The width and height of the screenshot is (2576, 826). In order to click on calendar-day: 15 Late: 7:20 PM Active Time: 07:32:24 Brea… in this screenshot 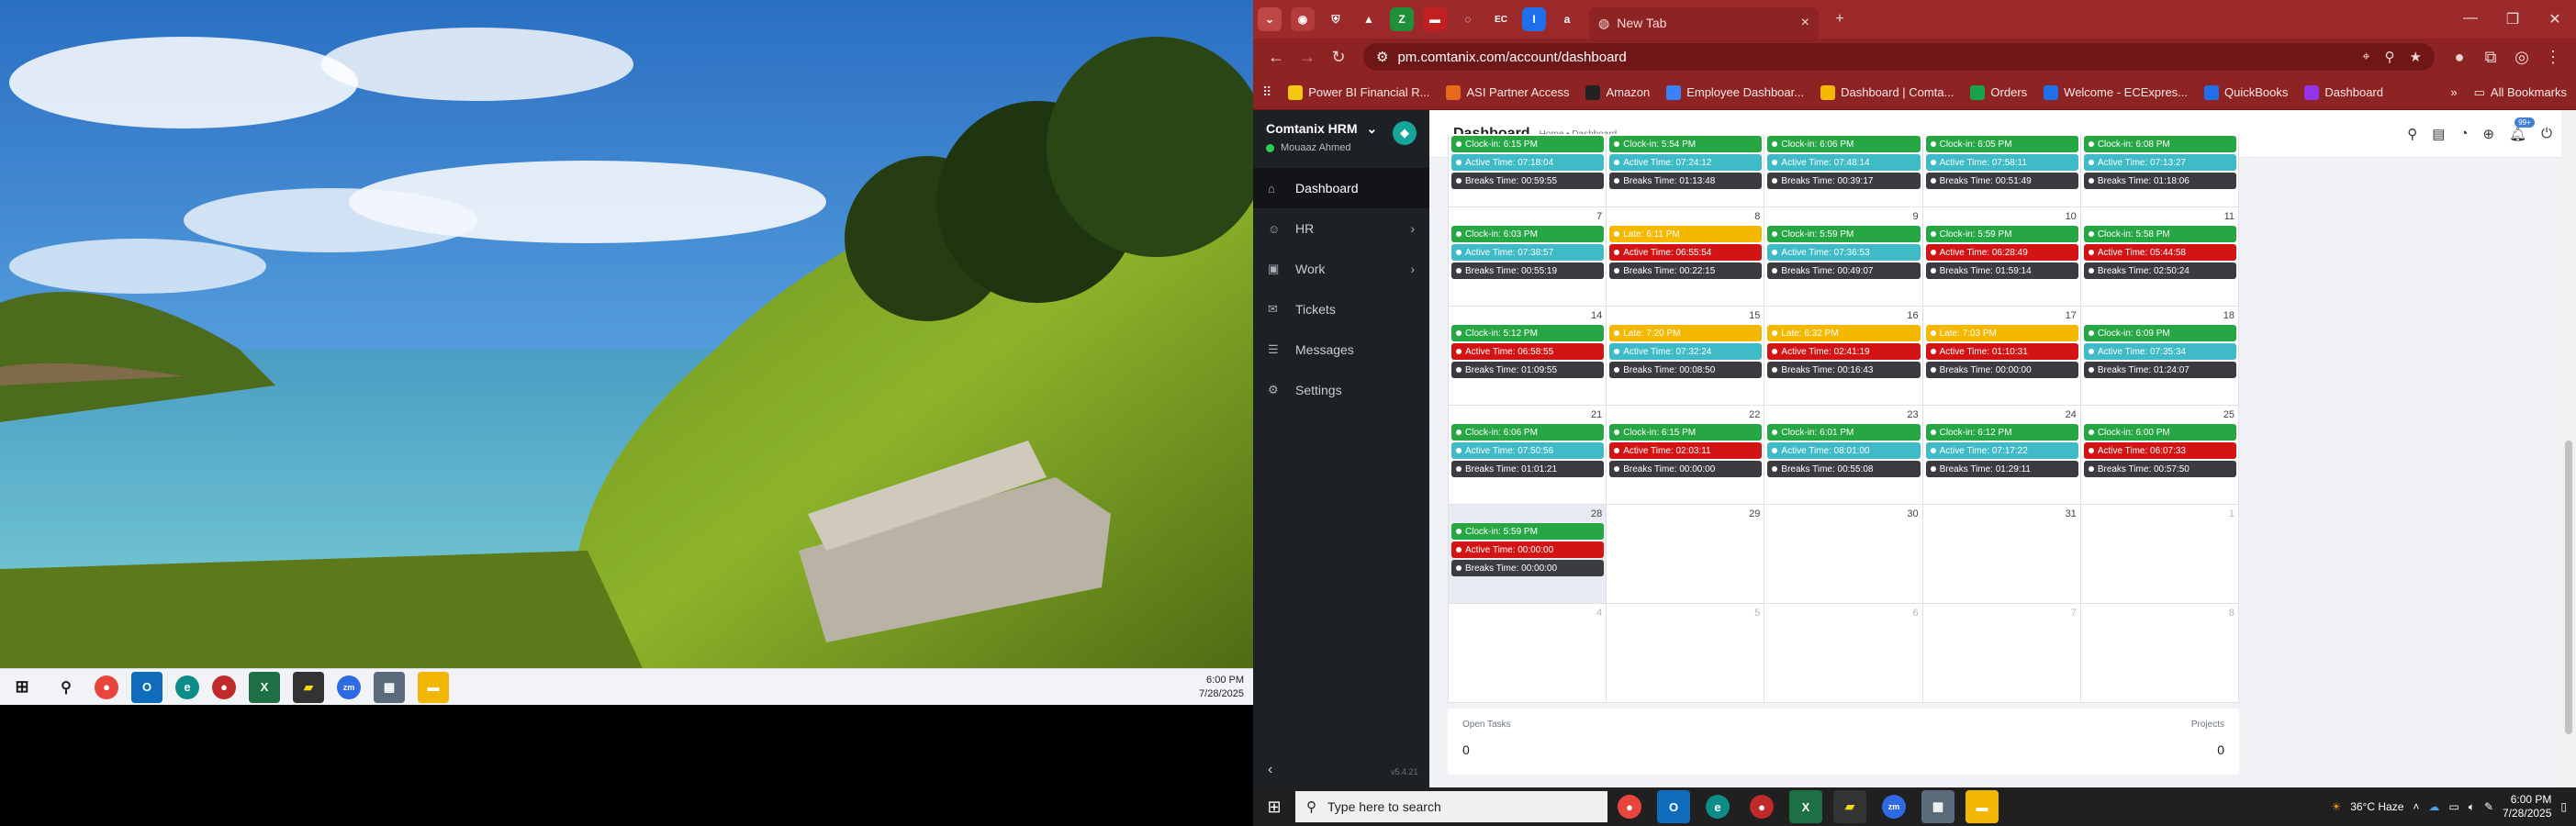, I will do `click(1686, 357)`.